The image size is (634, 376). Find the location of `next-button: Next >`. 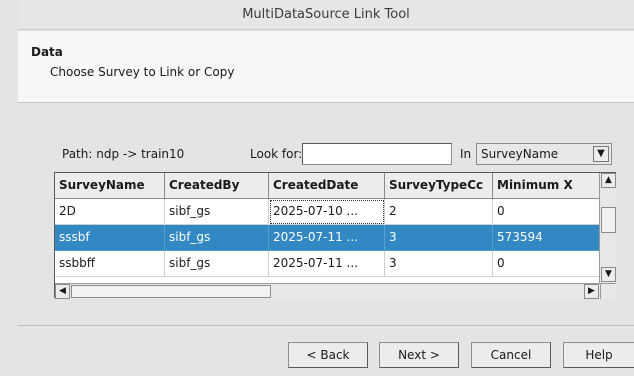

next-button: Next > is located at coordinates (419, 355).